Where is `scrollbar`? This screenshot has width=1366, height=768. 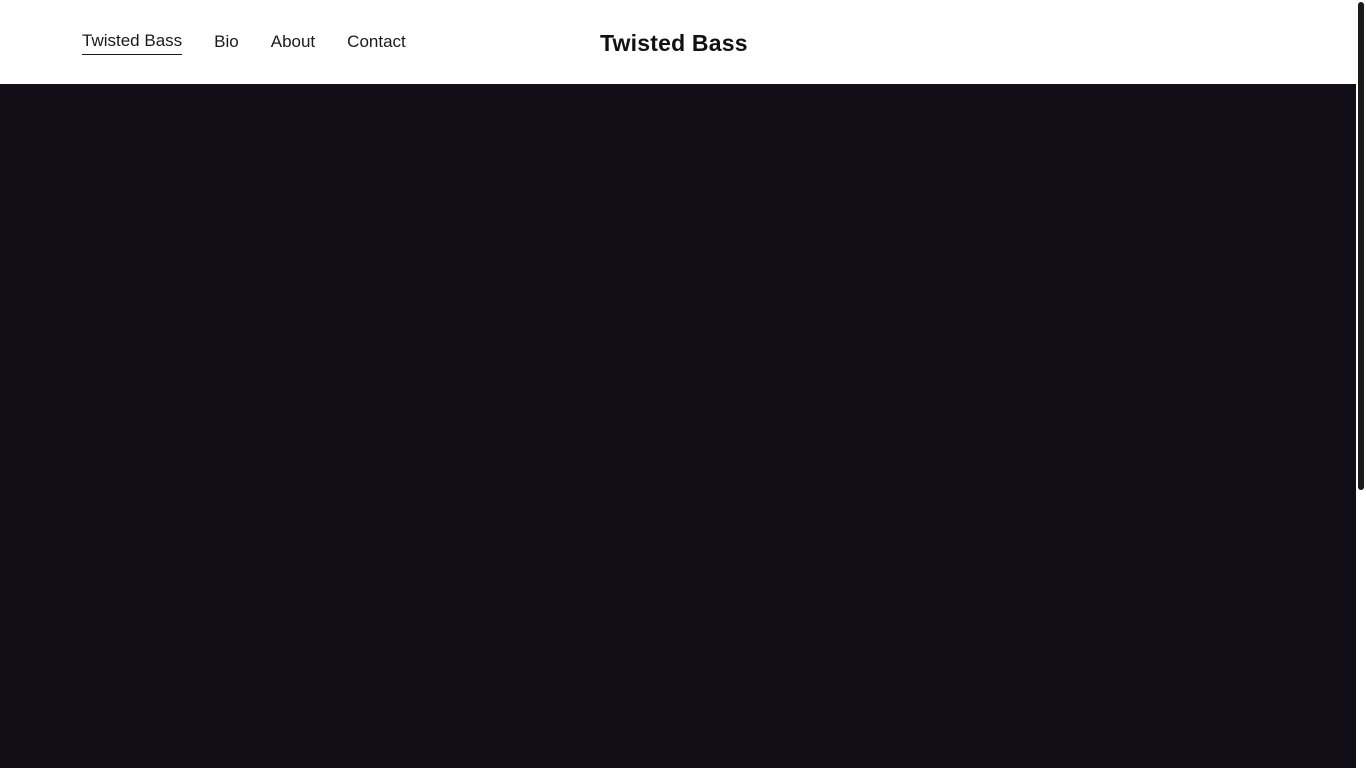
scrollbar is located at coordinates (1361, 384).